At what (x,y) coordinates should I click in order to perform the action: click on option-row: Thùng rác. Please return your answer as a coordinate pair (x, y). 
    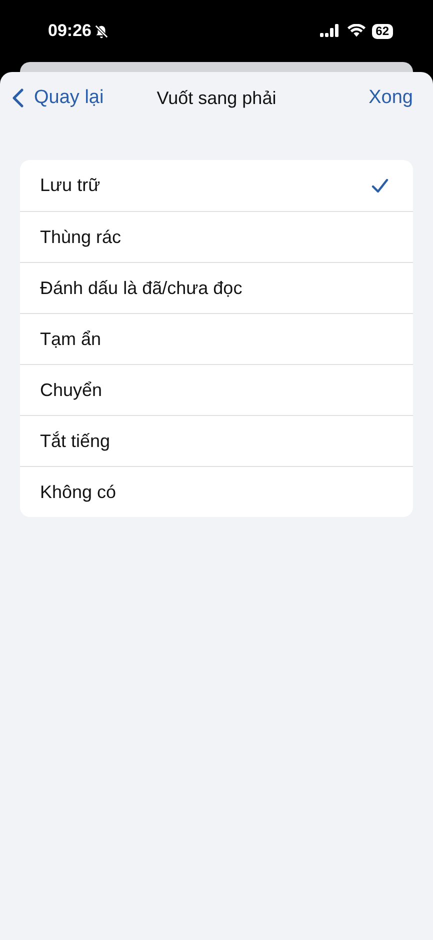
    Looking at the image, I should click on (216, 236).